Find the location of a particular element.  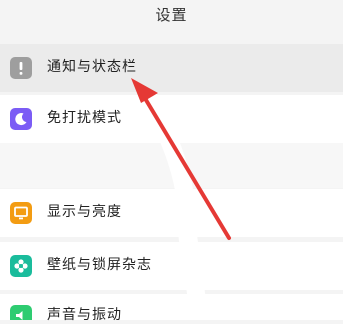

settings-item-label: 通知与状态栏 is located at coordinates (92, 67).